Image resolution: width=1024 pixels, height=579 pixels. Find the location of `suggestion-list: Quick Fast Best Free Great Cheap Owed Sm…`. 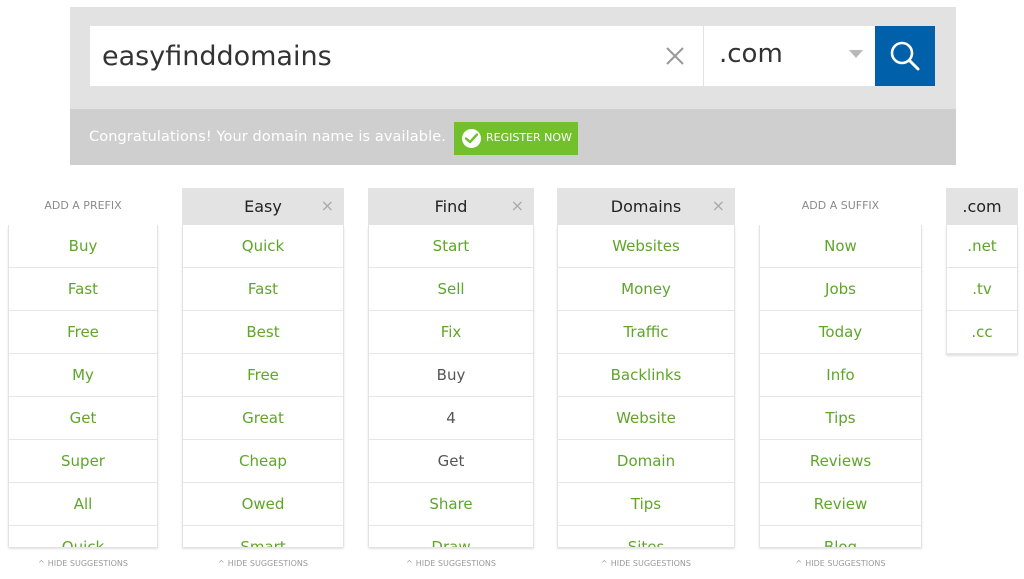

suggestion-list: Quick Fast Best Free Great Cheap Owed Sm… is located at coordinates (263, 386).